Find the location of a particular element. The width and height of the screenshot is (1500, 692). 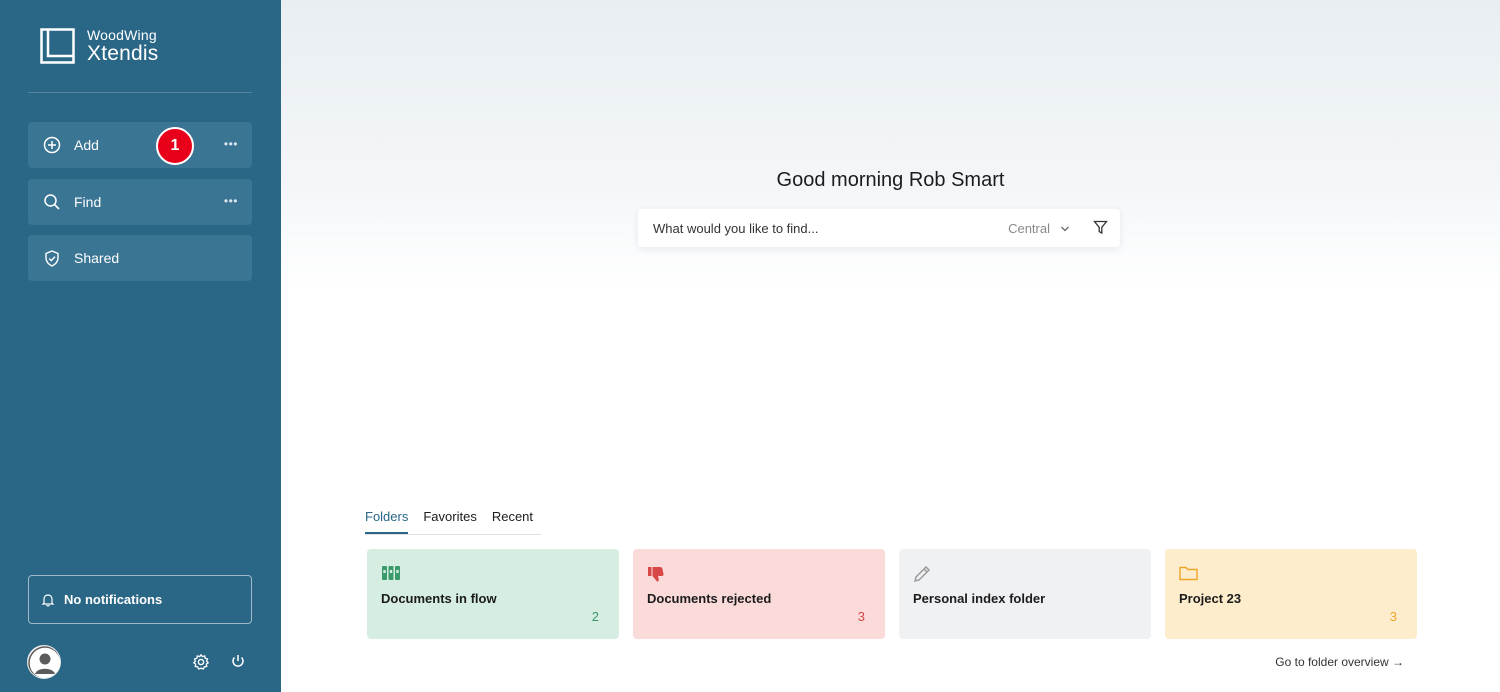

sidebar-divider is located at coordinates (140, 92).